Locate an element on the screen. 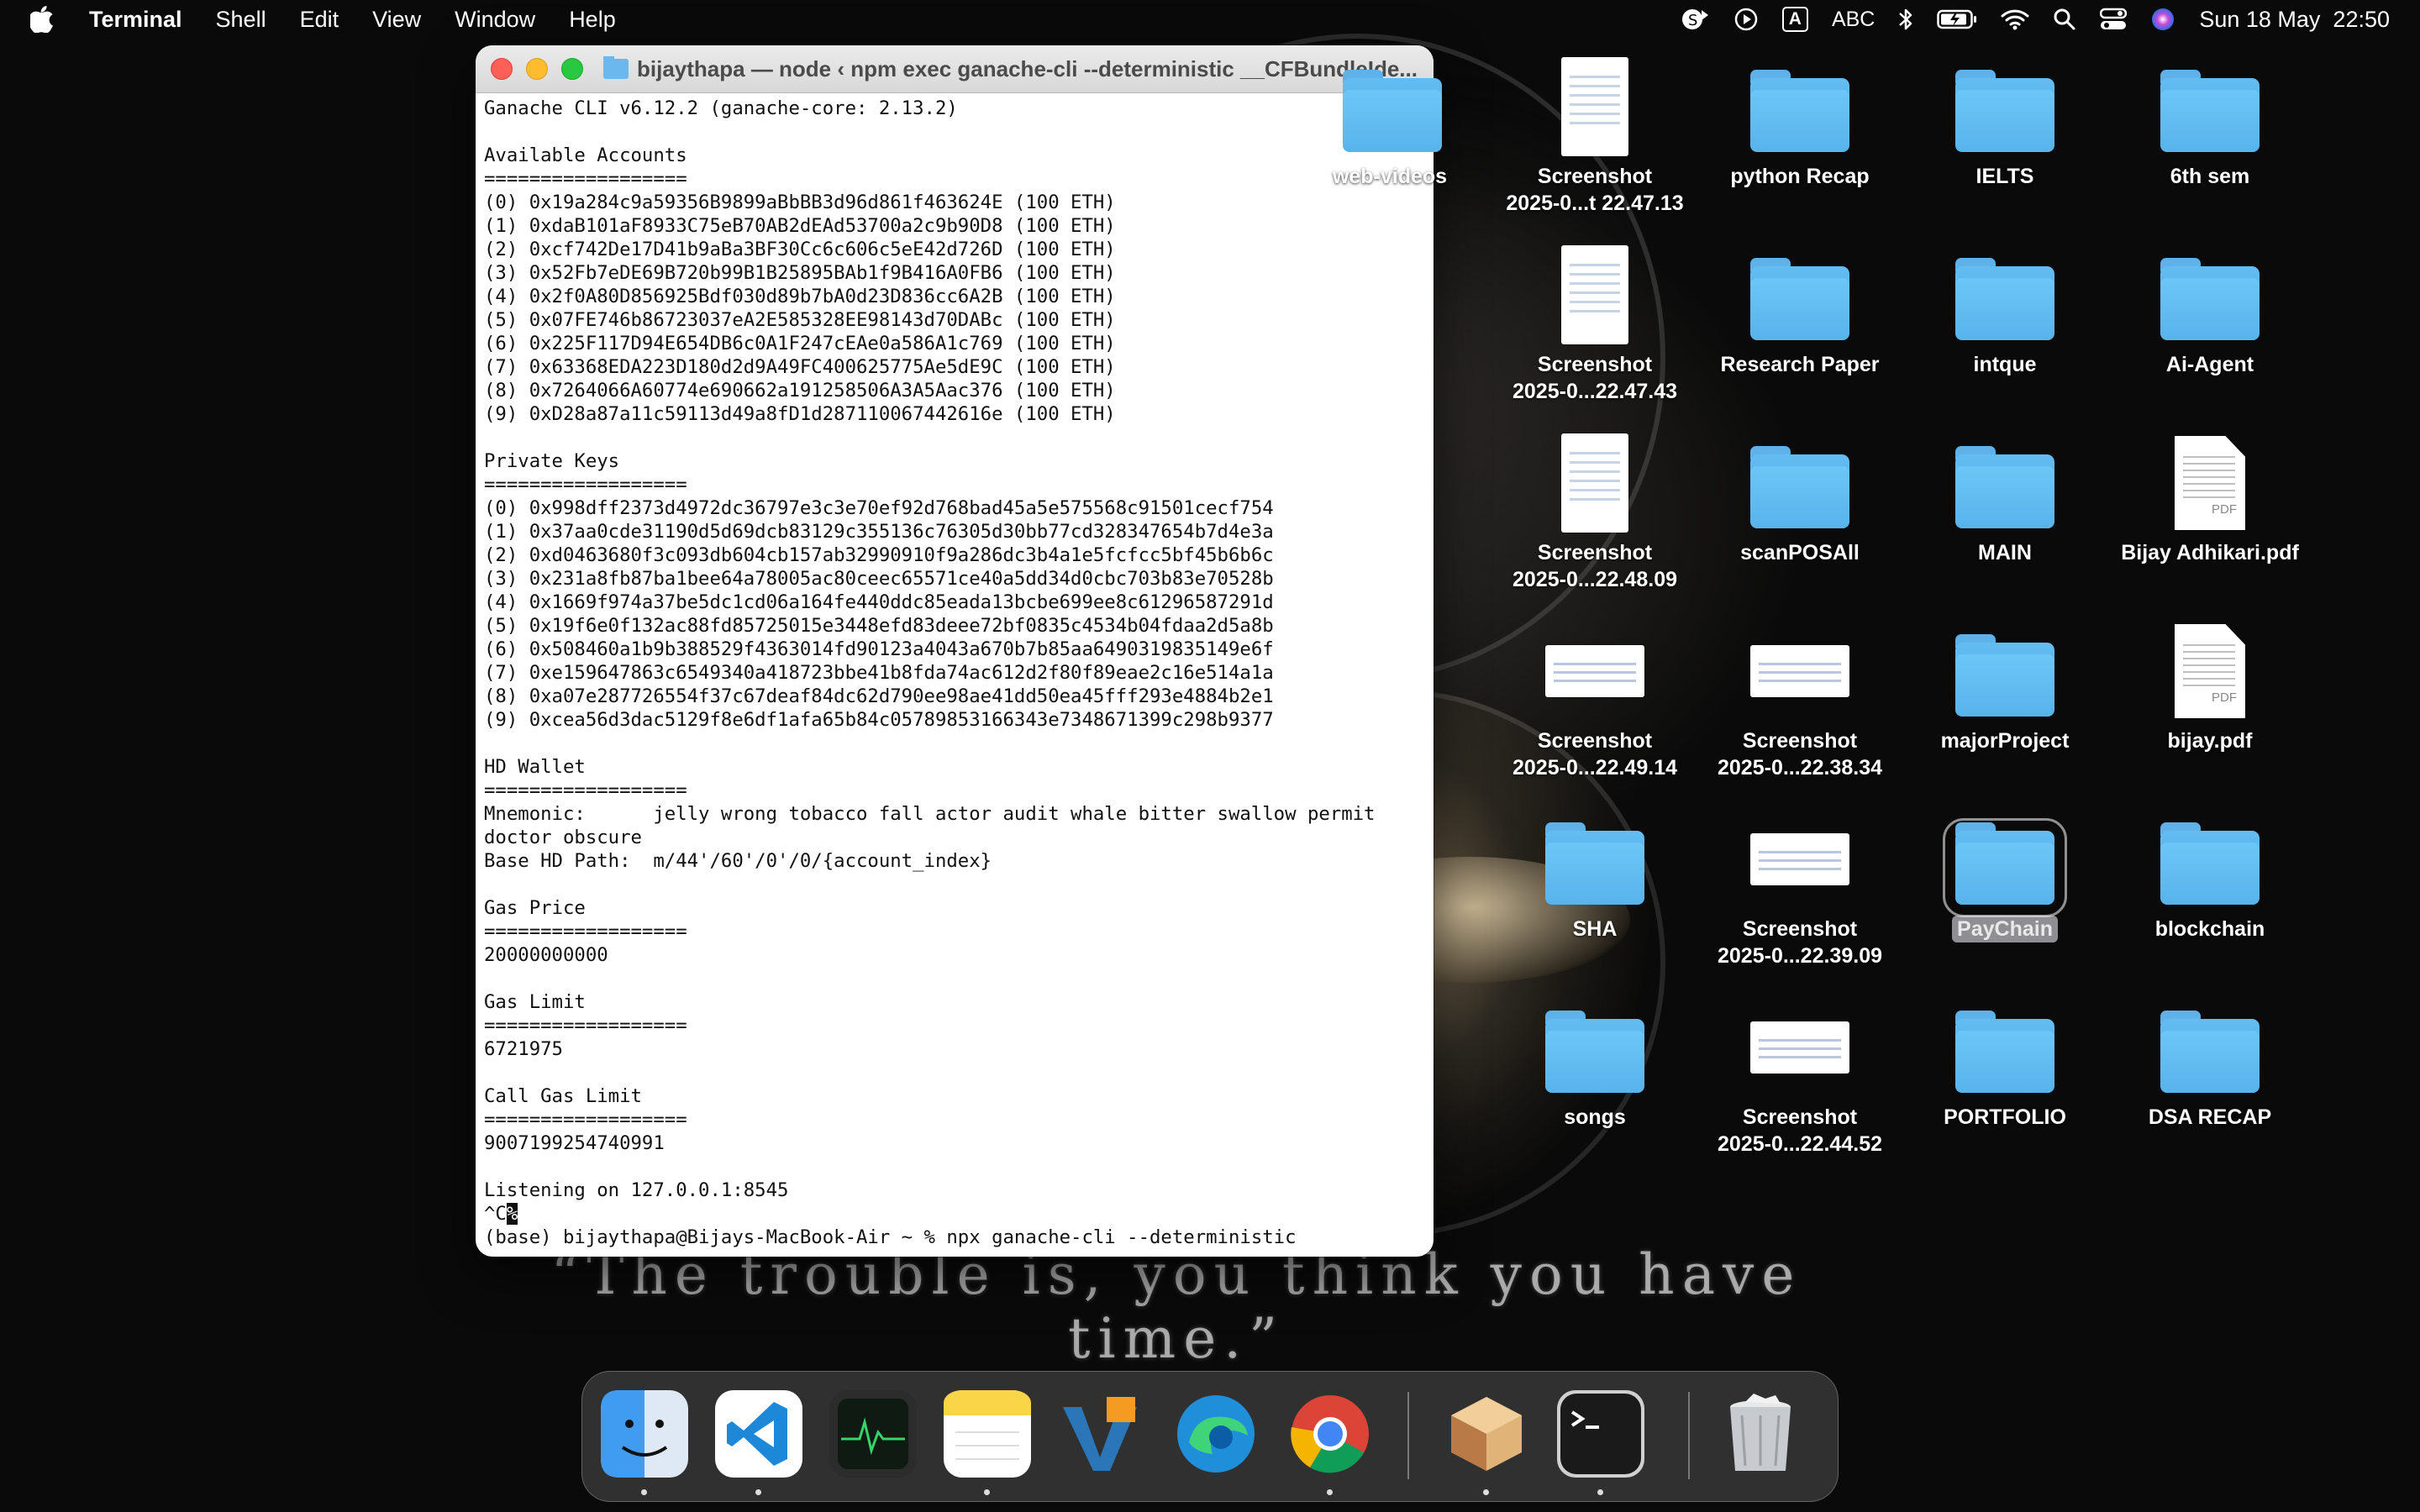  desktop-item-songs: songs is located at coordinates (1595, 1062).